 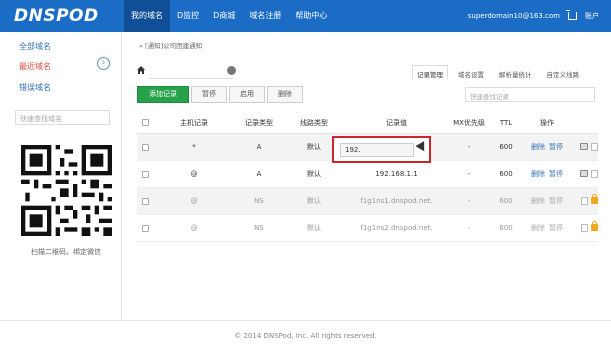 What do you see at coordinates (514, 16) in the screenshot?
I see `account-email: superdomain10@163.com` at bounding box center [514, 16].